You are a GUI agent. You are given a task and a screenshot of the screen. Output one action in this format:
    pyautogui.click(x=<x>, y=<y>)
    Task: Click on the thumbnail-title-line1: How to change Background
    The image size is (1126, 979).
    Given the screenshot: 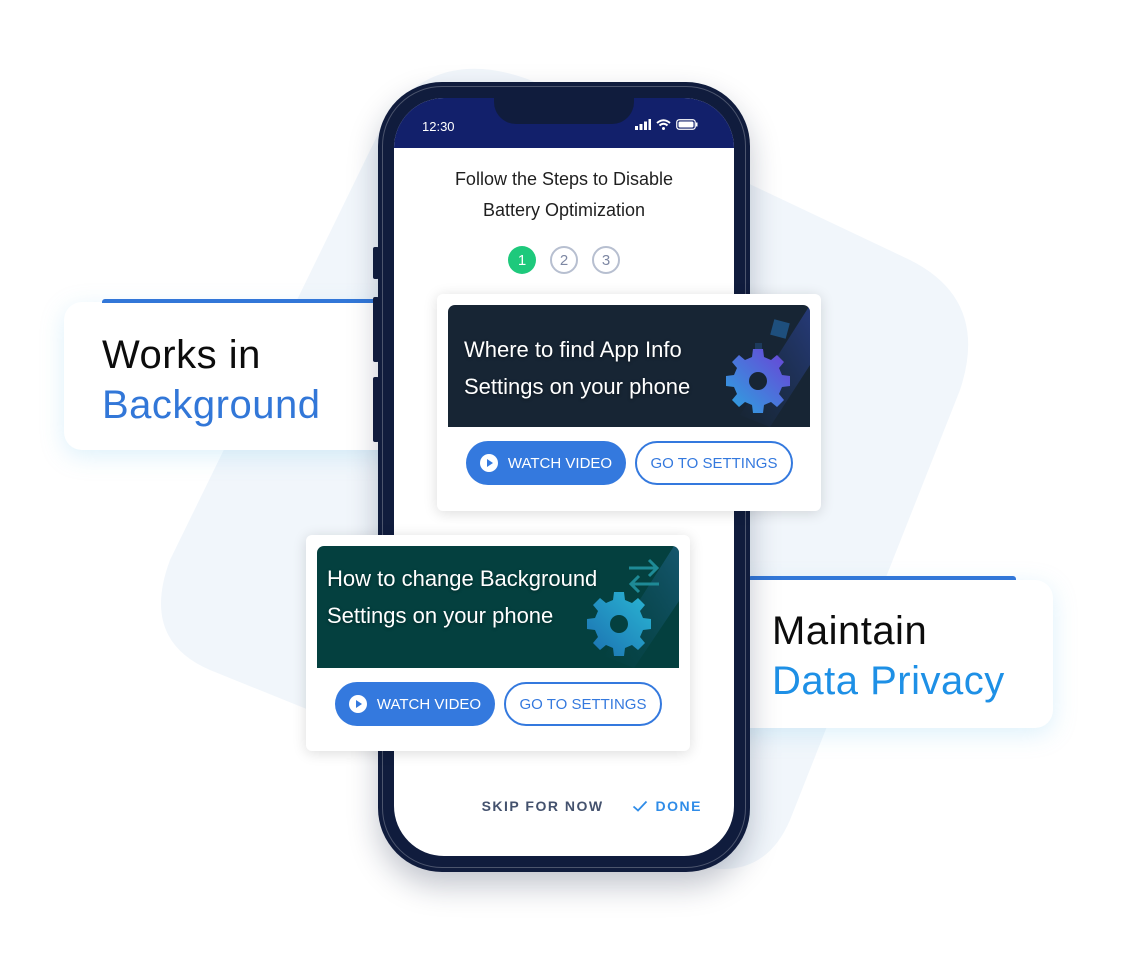 What is the action you would take?
    pyautogui.click(x=462, y=578)
    